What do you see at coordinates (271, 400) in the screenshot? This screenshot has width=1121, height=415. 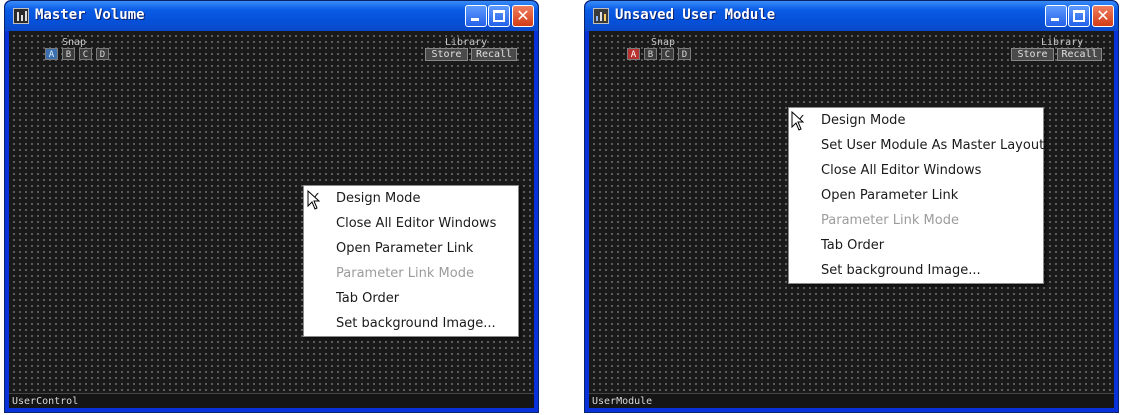 I see `status-bar: UserControl` at bounding box center [271, 400].